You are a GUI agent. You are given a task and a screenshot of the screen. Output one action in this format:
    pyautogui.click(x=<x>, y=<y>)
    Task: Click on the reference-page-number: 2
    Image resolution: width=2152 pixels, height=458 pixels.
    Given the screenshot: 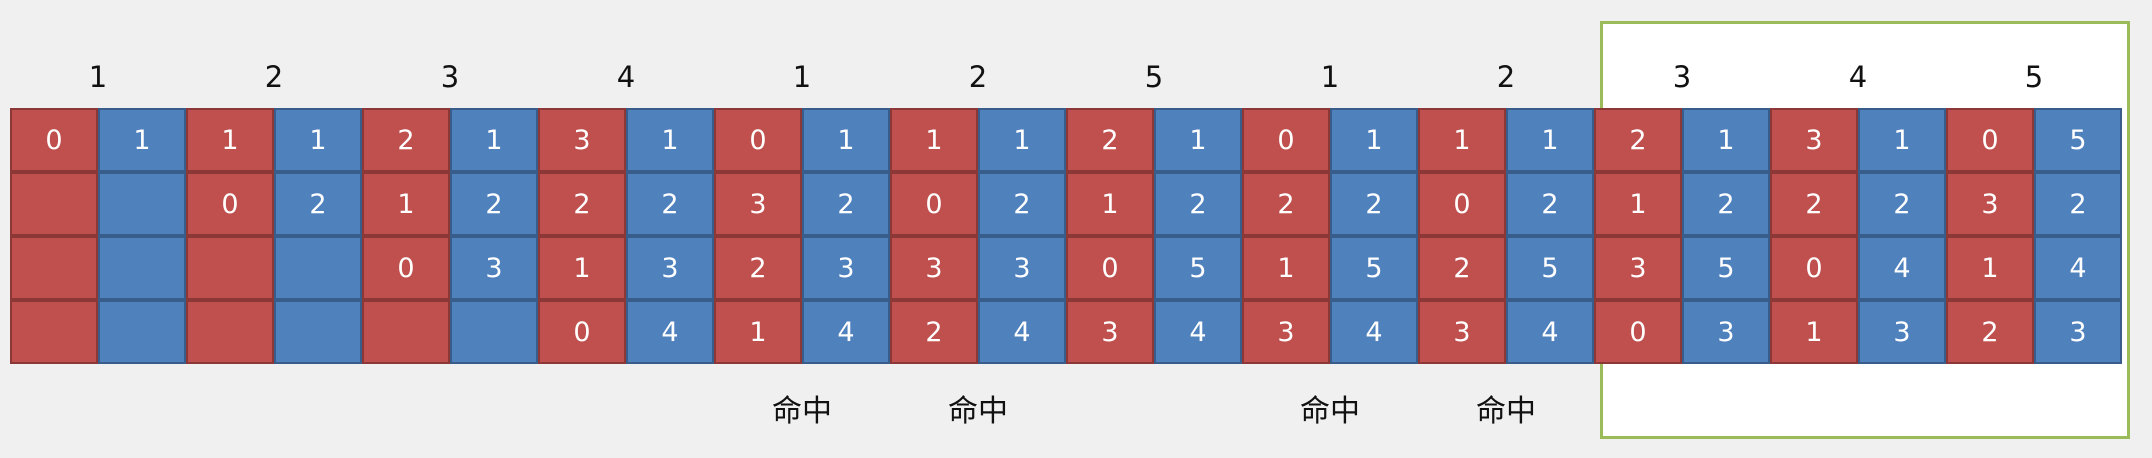 What is the action you would take?
    pyautogui.click(x=274, y=77)
    